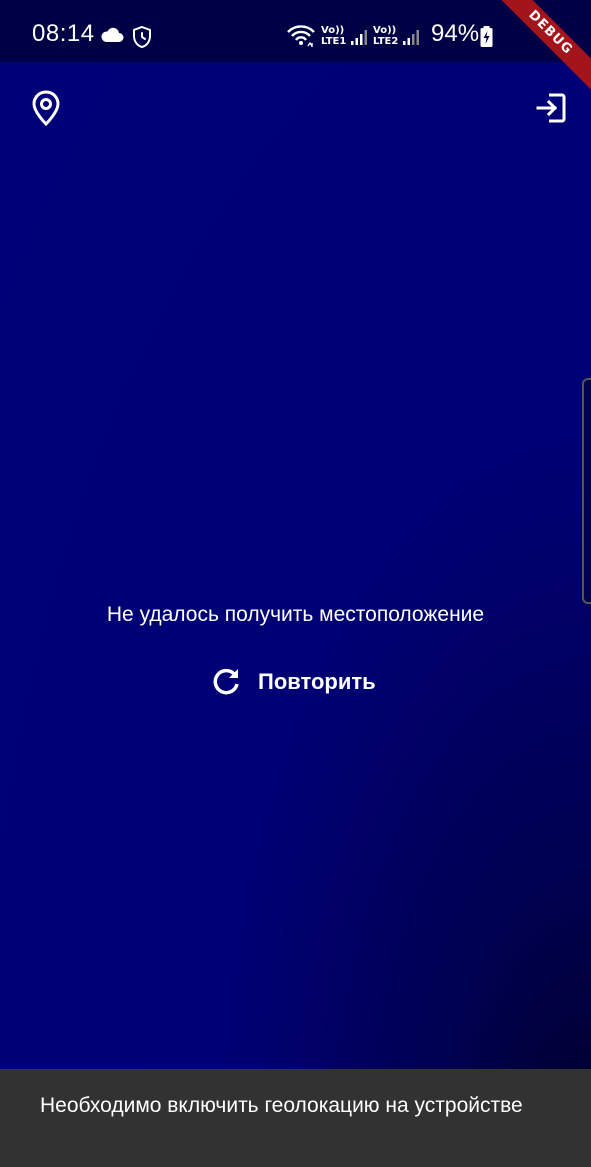  I want to click on wifi-icon, so click(301, 38).